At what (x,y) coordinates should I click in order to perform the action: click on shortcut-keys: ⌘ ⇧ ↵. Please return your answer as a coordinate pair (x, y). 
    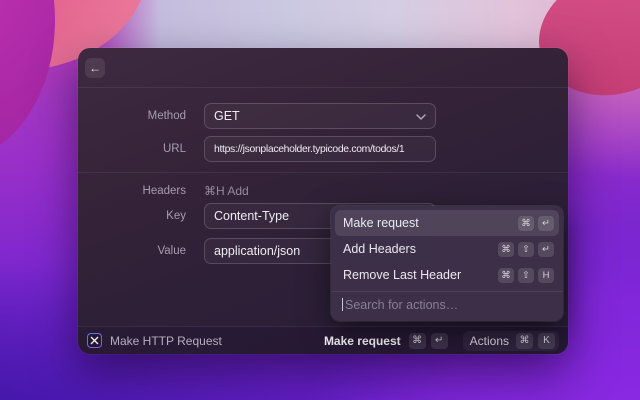
    Looking at the image, I should click on (526, 249).